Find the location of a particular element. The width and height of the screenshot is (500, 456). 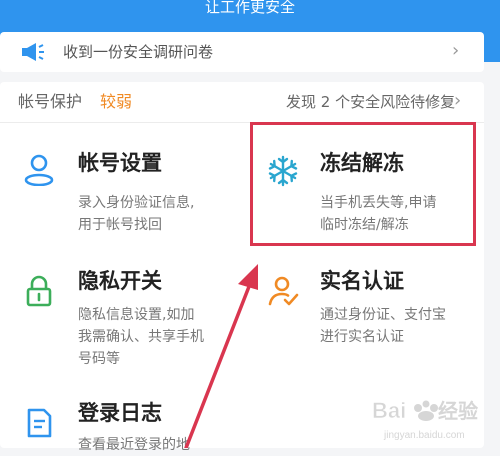

baidu-logo-icon: Bai 经验 jingyan.baidu.com is located at coordinates (425, 419).